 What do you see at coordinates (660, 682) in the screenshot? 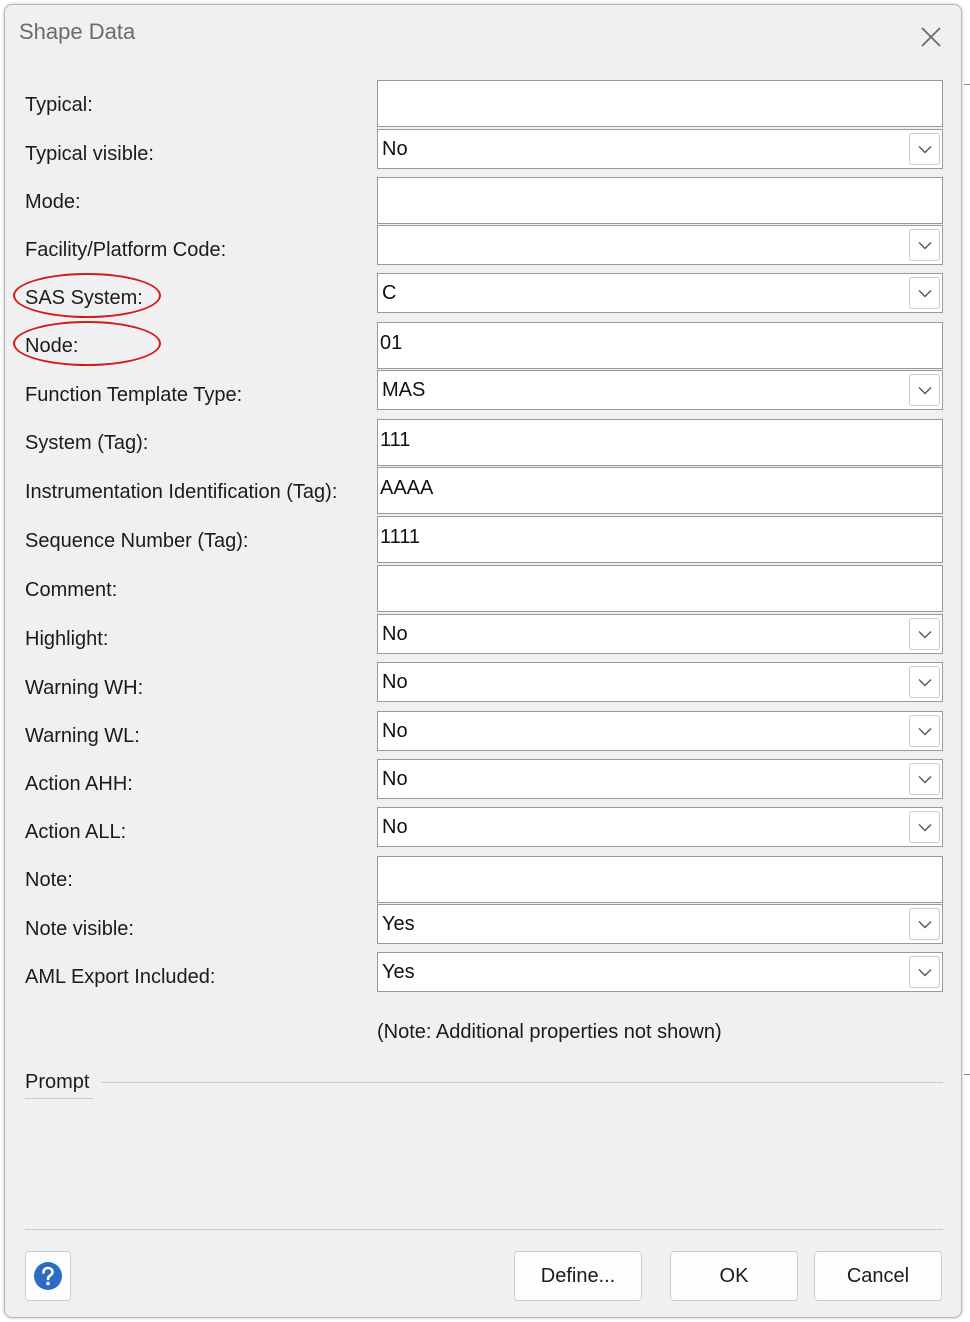
I see `dropdown-warning-wh: No` at bounding box center [660, 682].